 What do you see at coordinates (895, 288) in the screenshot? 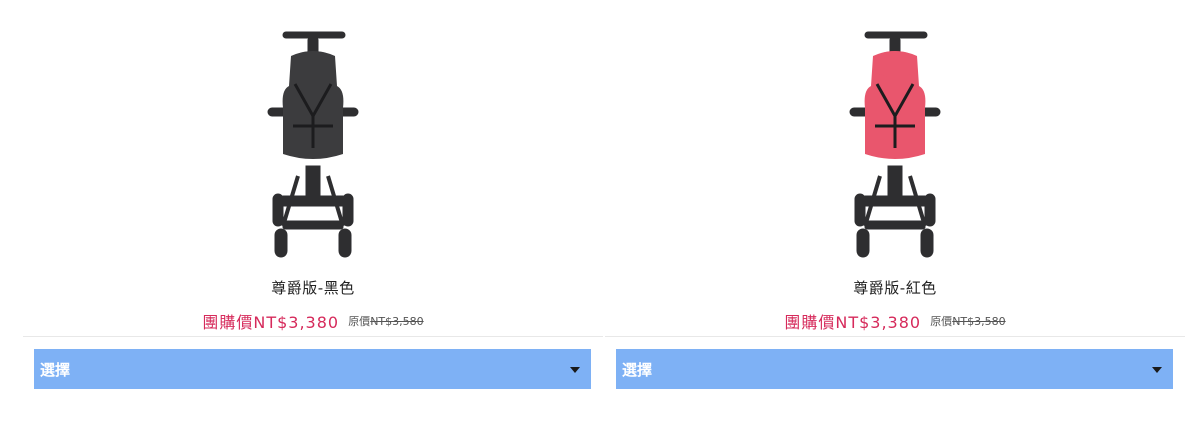
I see `product-title: 尊爵版-紅色` at bounding box center [895, 288].